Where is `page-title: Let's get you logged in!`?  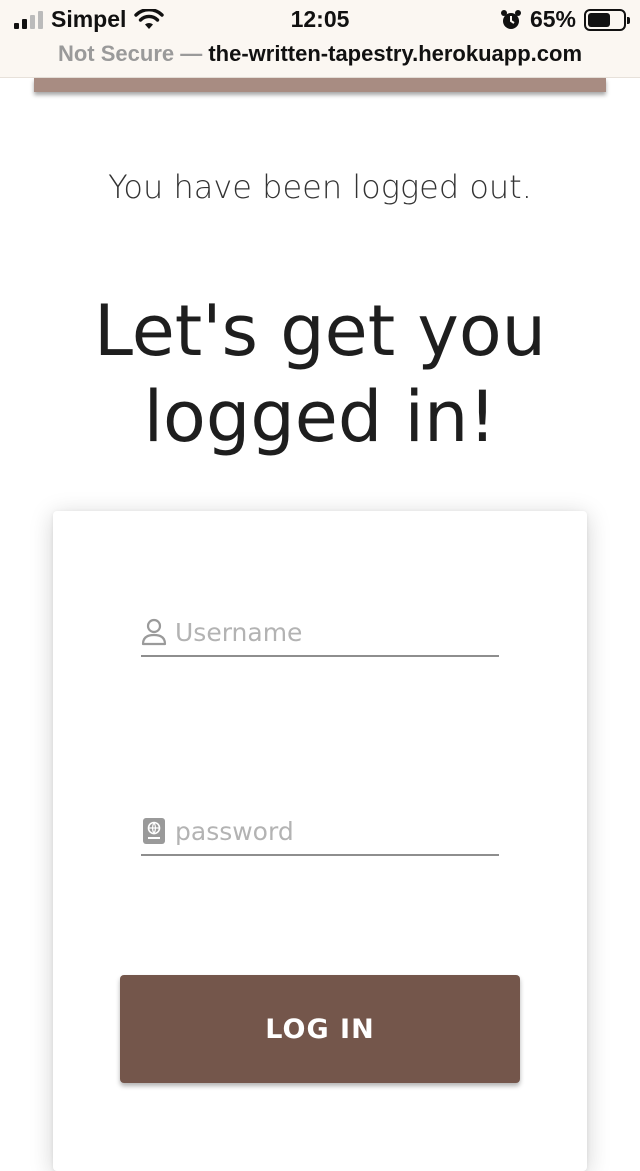
page-title: Let's get you logged in! is located at coordinates (320, 374).